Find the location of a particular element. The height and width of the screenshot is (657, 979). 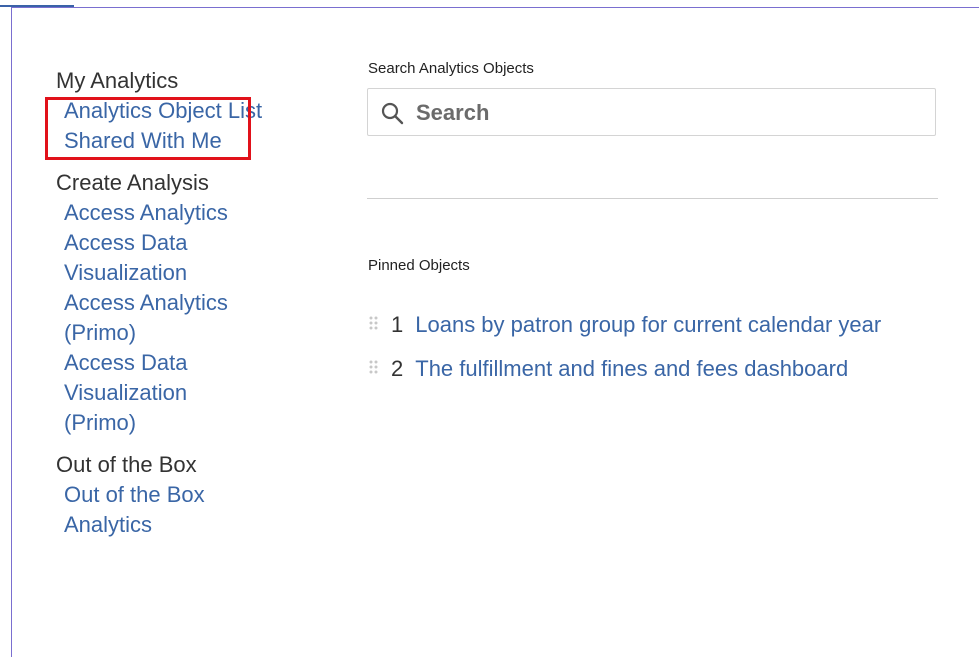

analytics-object-list-link: Analytics Object List is located at coordinates (165, 111).